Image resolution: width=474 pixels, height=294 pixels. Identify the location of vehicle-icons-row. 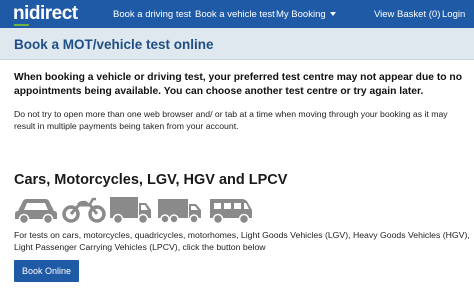
(144, 210).